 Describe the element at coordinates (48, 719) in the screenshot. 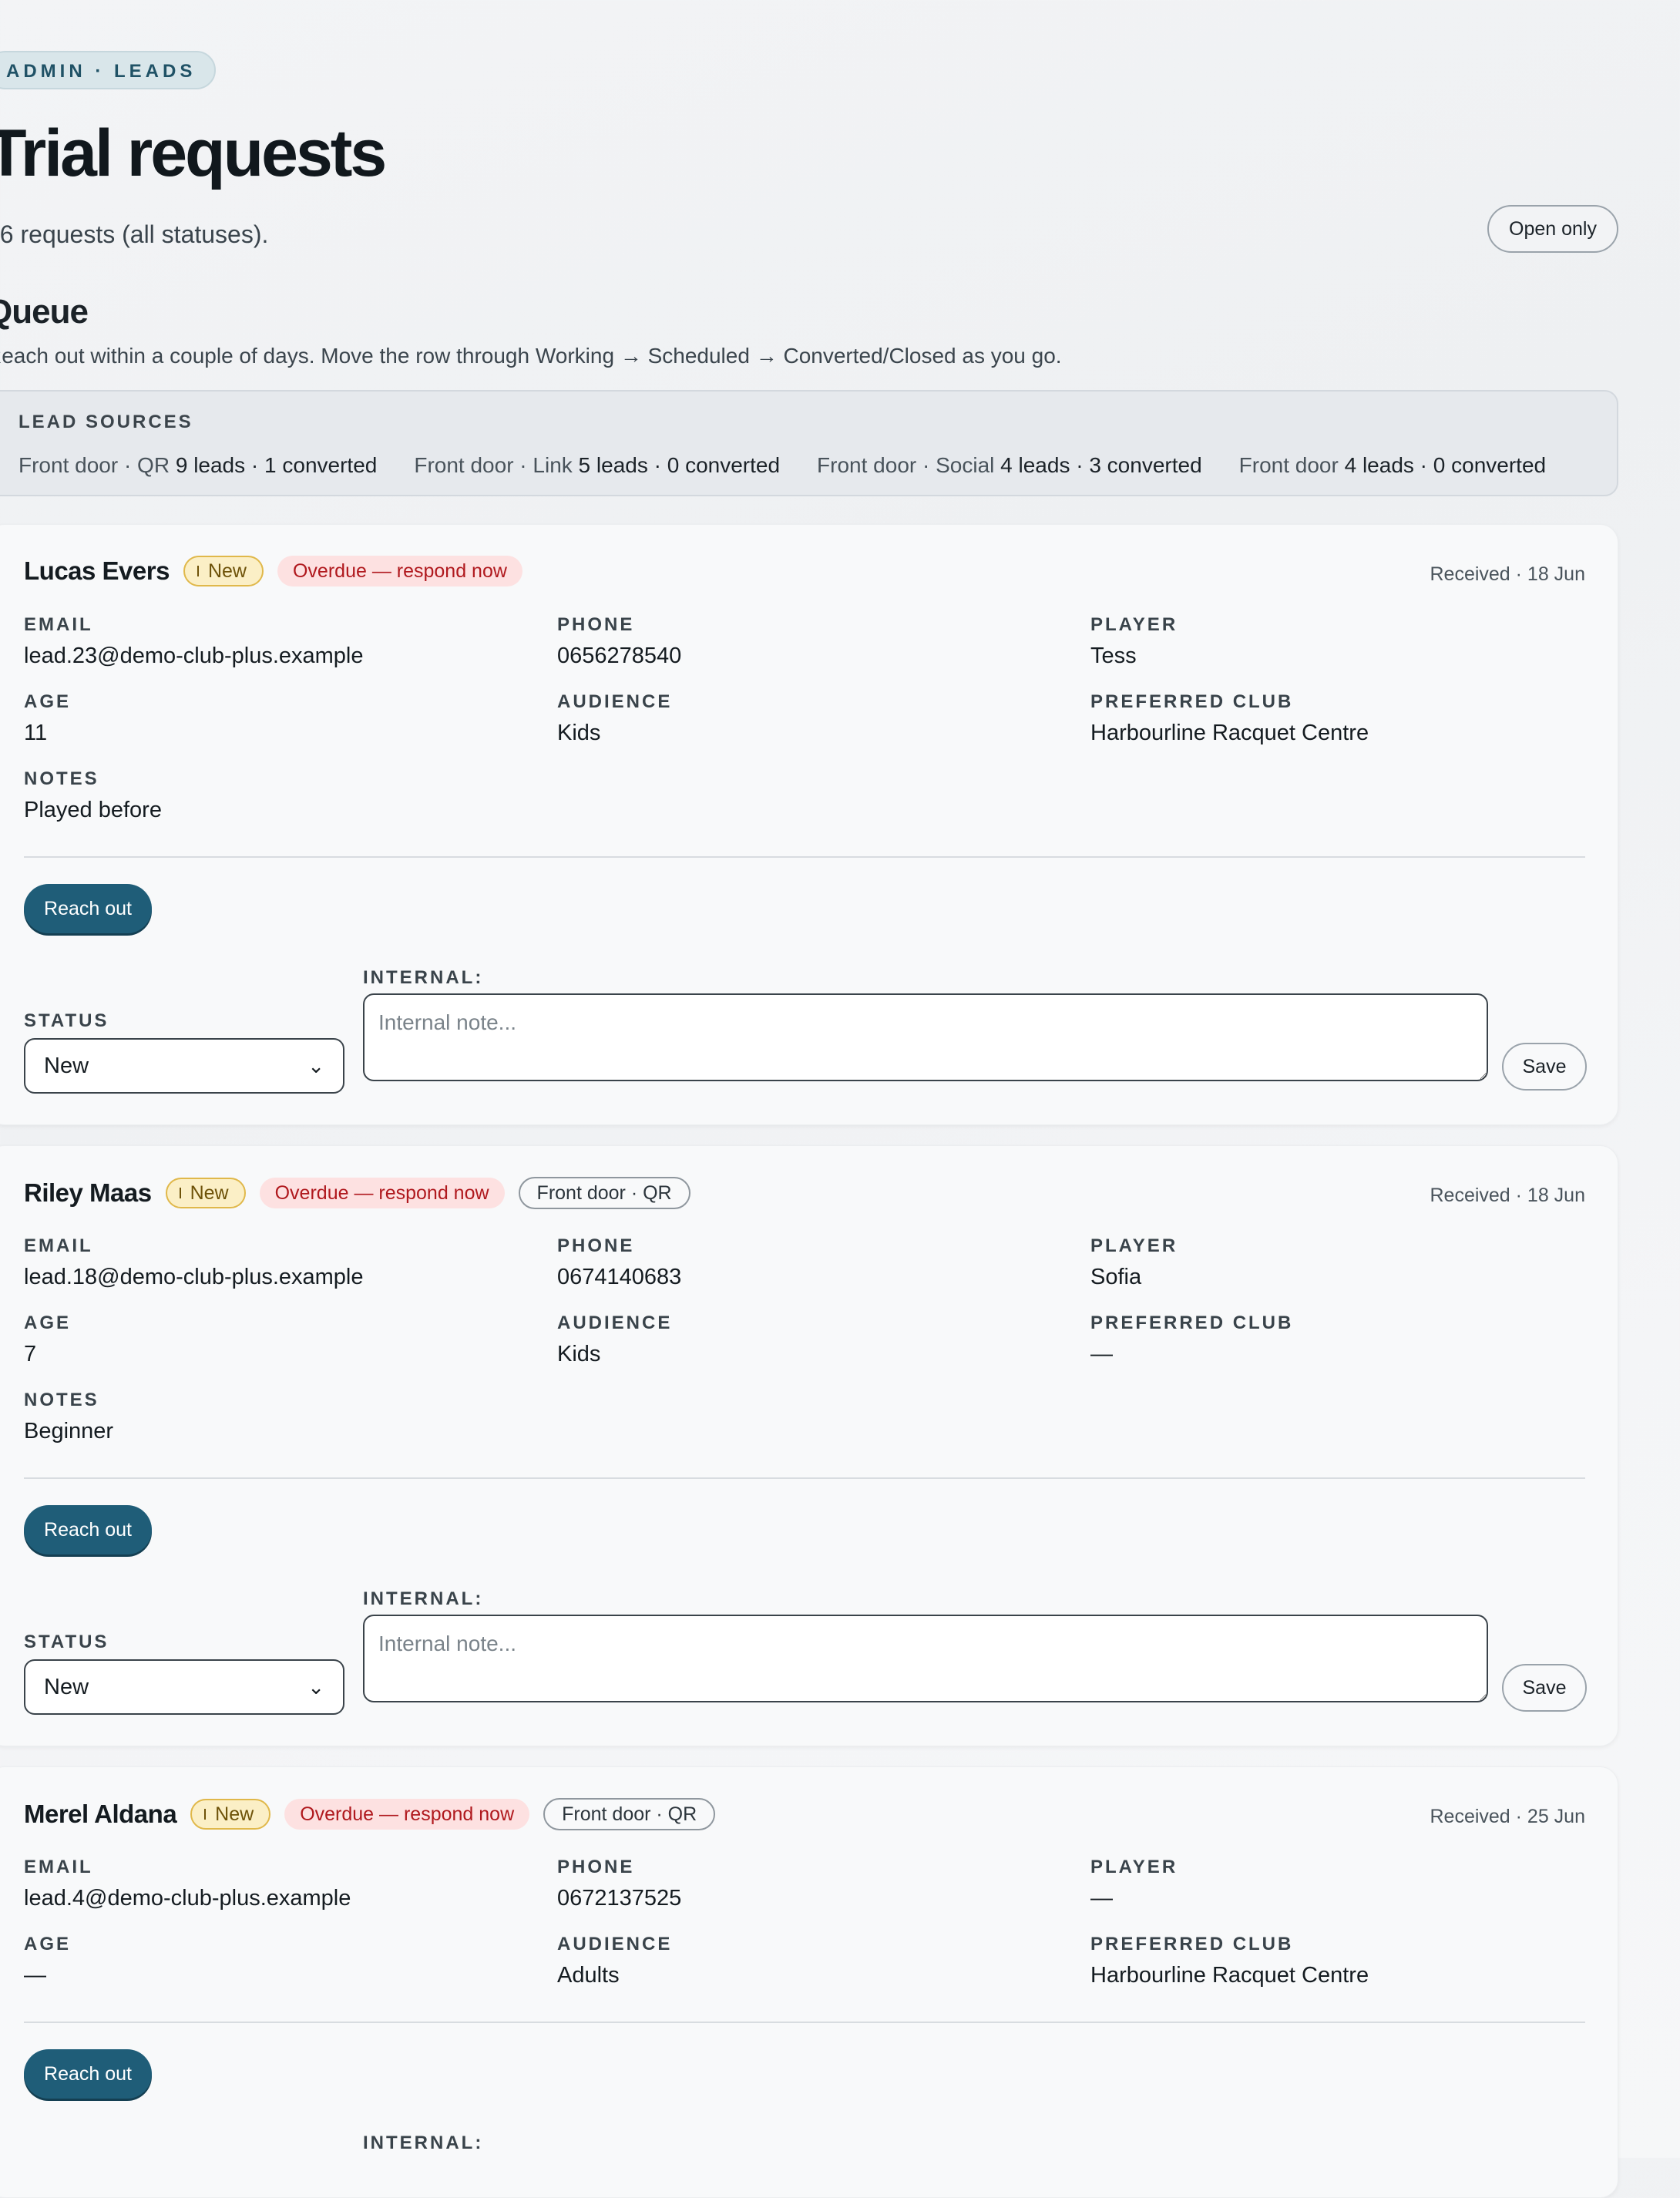

I see `age-field-group: AGE 11` at that location.